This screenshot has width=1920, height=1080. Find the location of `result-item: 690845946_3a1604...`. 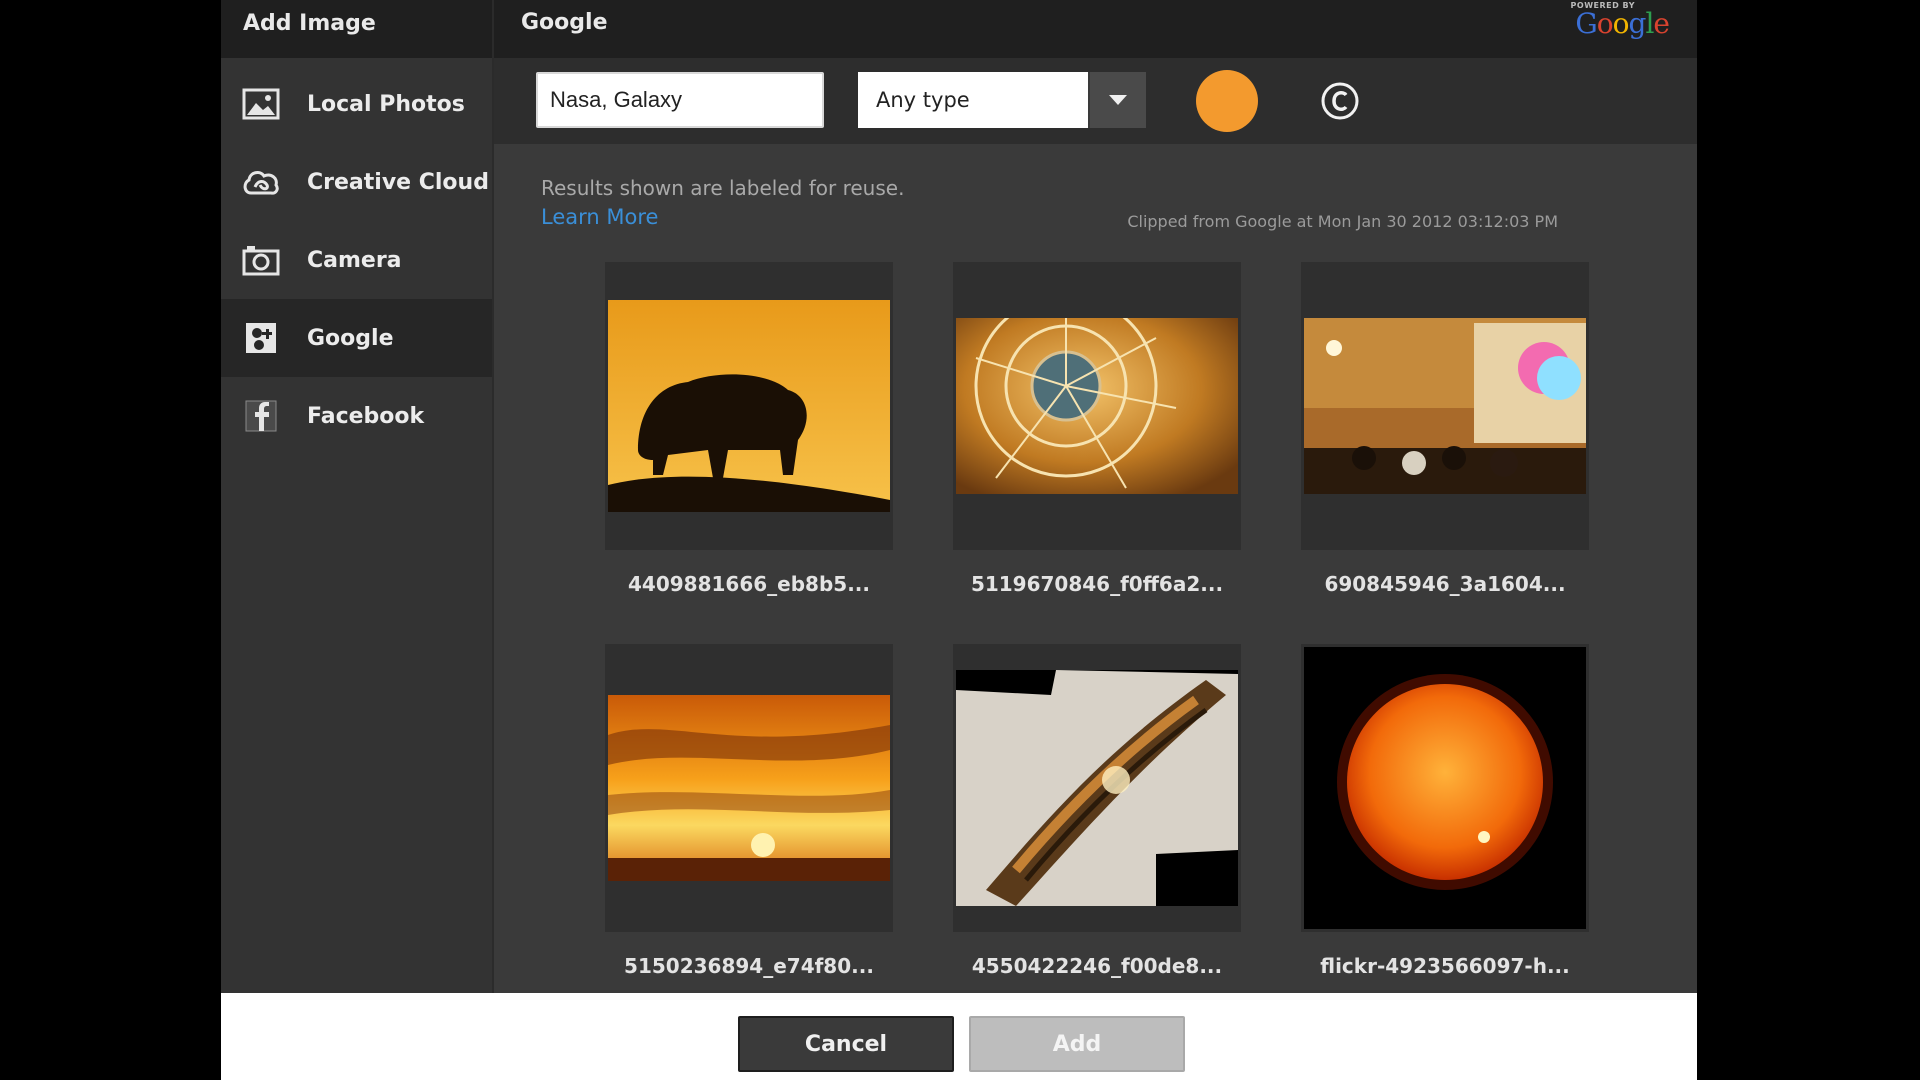

result-item: 690845946_3a1604... is located at coordinates (1445, 429).